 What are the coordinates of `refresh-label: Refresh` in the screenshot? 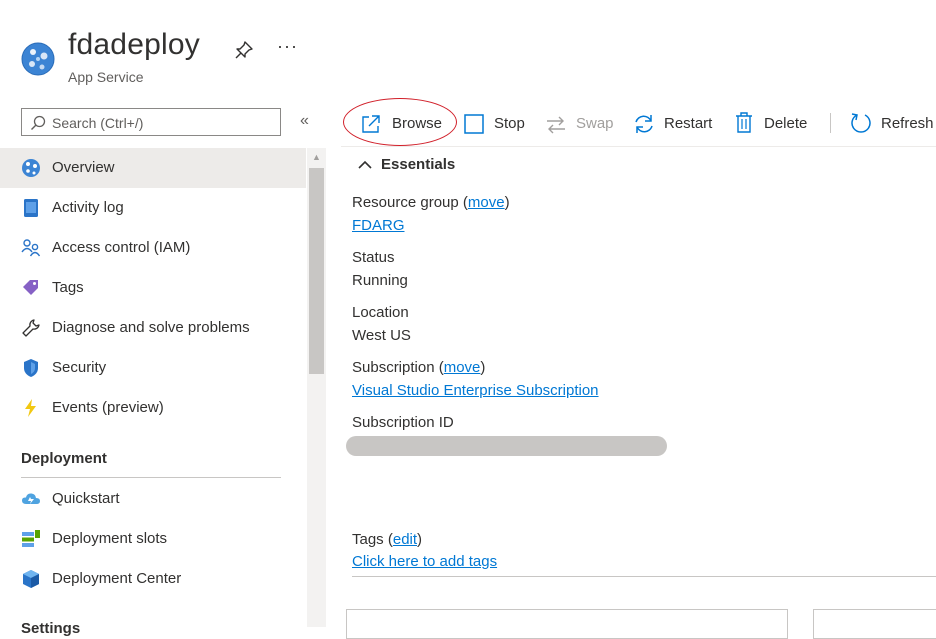 It's located at (907, 123).